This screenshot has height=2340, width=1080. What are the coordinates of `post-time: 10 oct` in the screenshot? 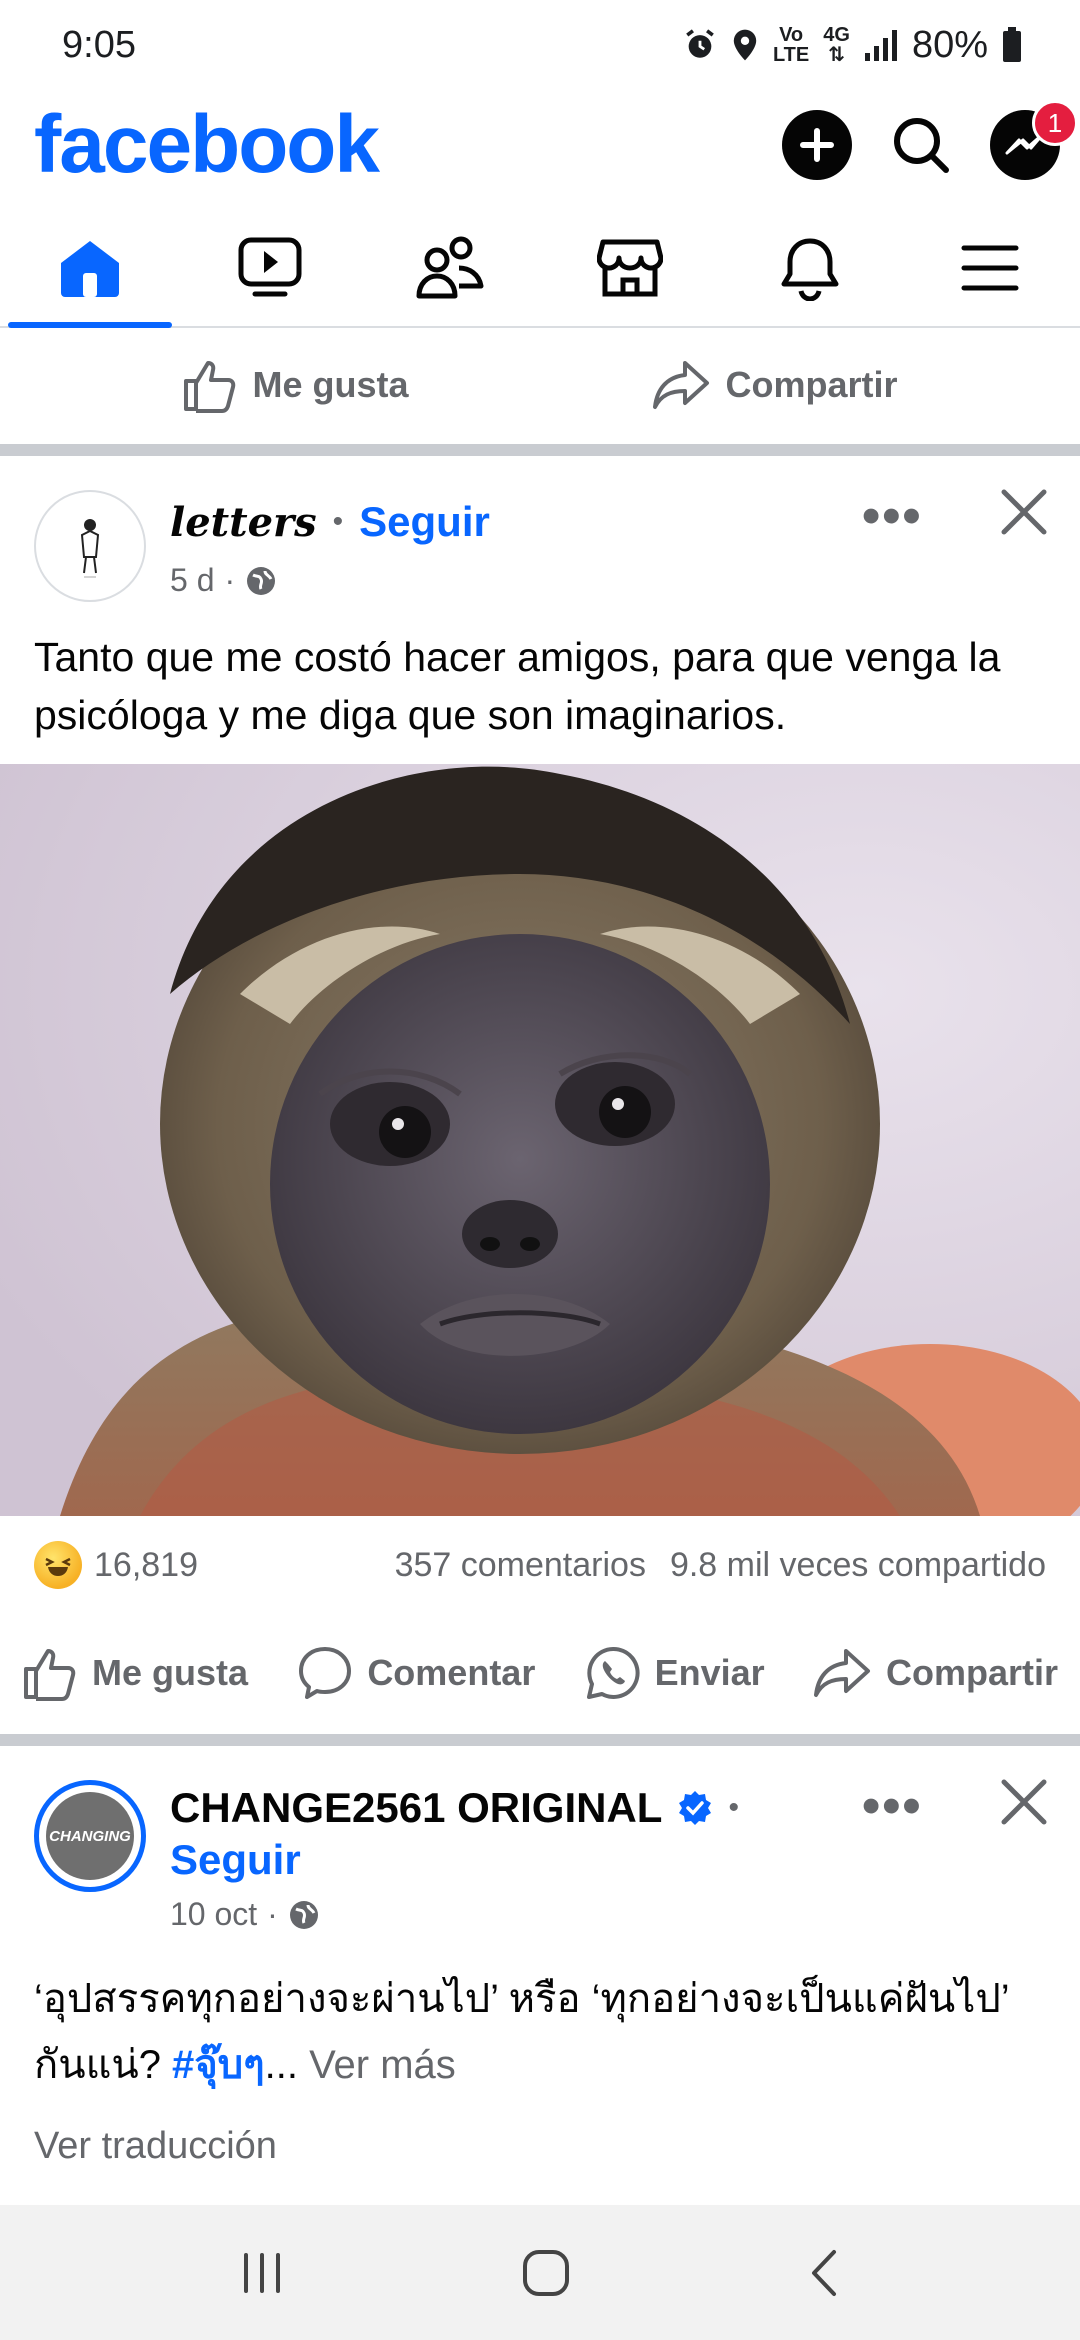 It's located at (213, 1914).